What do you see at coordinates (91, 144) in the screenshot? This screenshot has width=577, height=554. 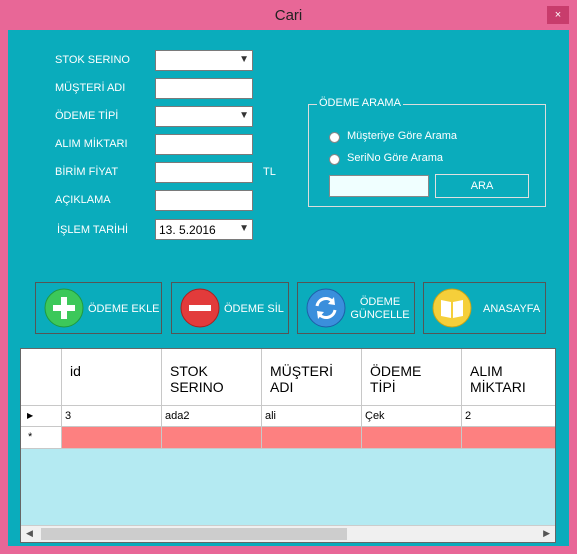 I see `alim-miktari-label: ALIM MİKTARI` at bounding box center [91, 144].